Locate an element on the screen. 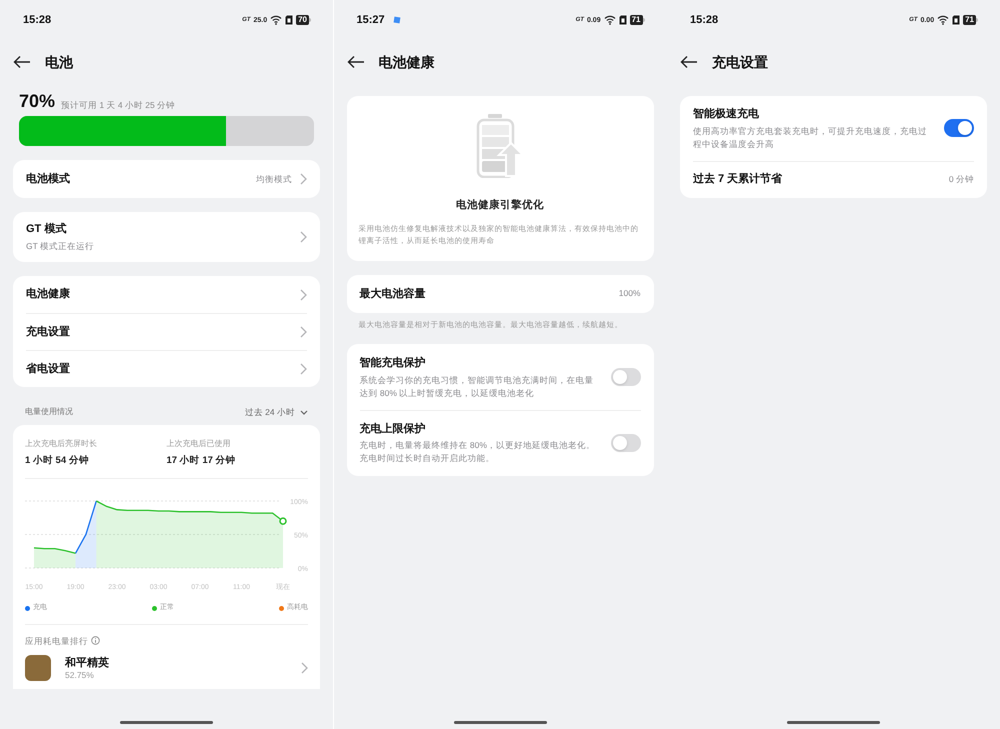 This screenshot has width=1000, height=729. setting-title: 充电上限保护 is located at coordinates (393, 429).